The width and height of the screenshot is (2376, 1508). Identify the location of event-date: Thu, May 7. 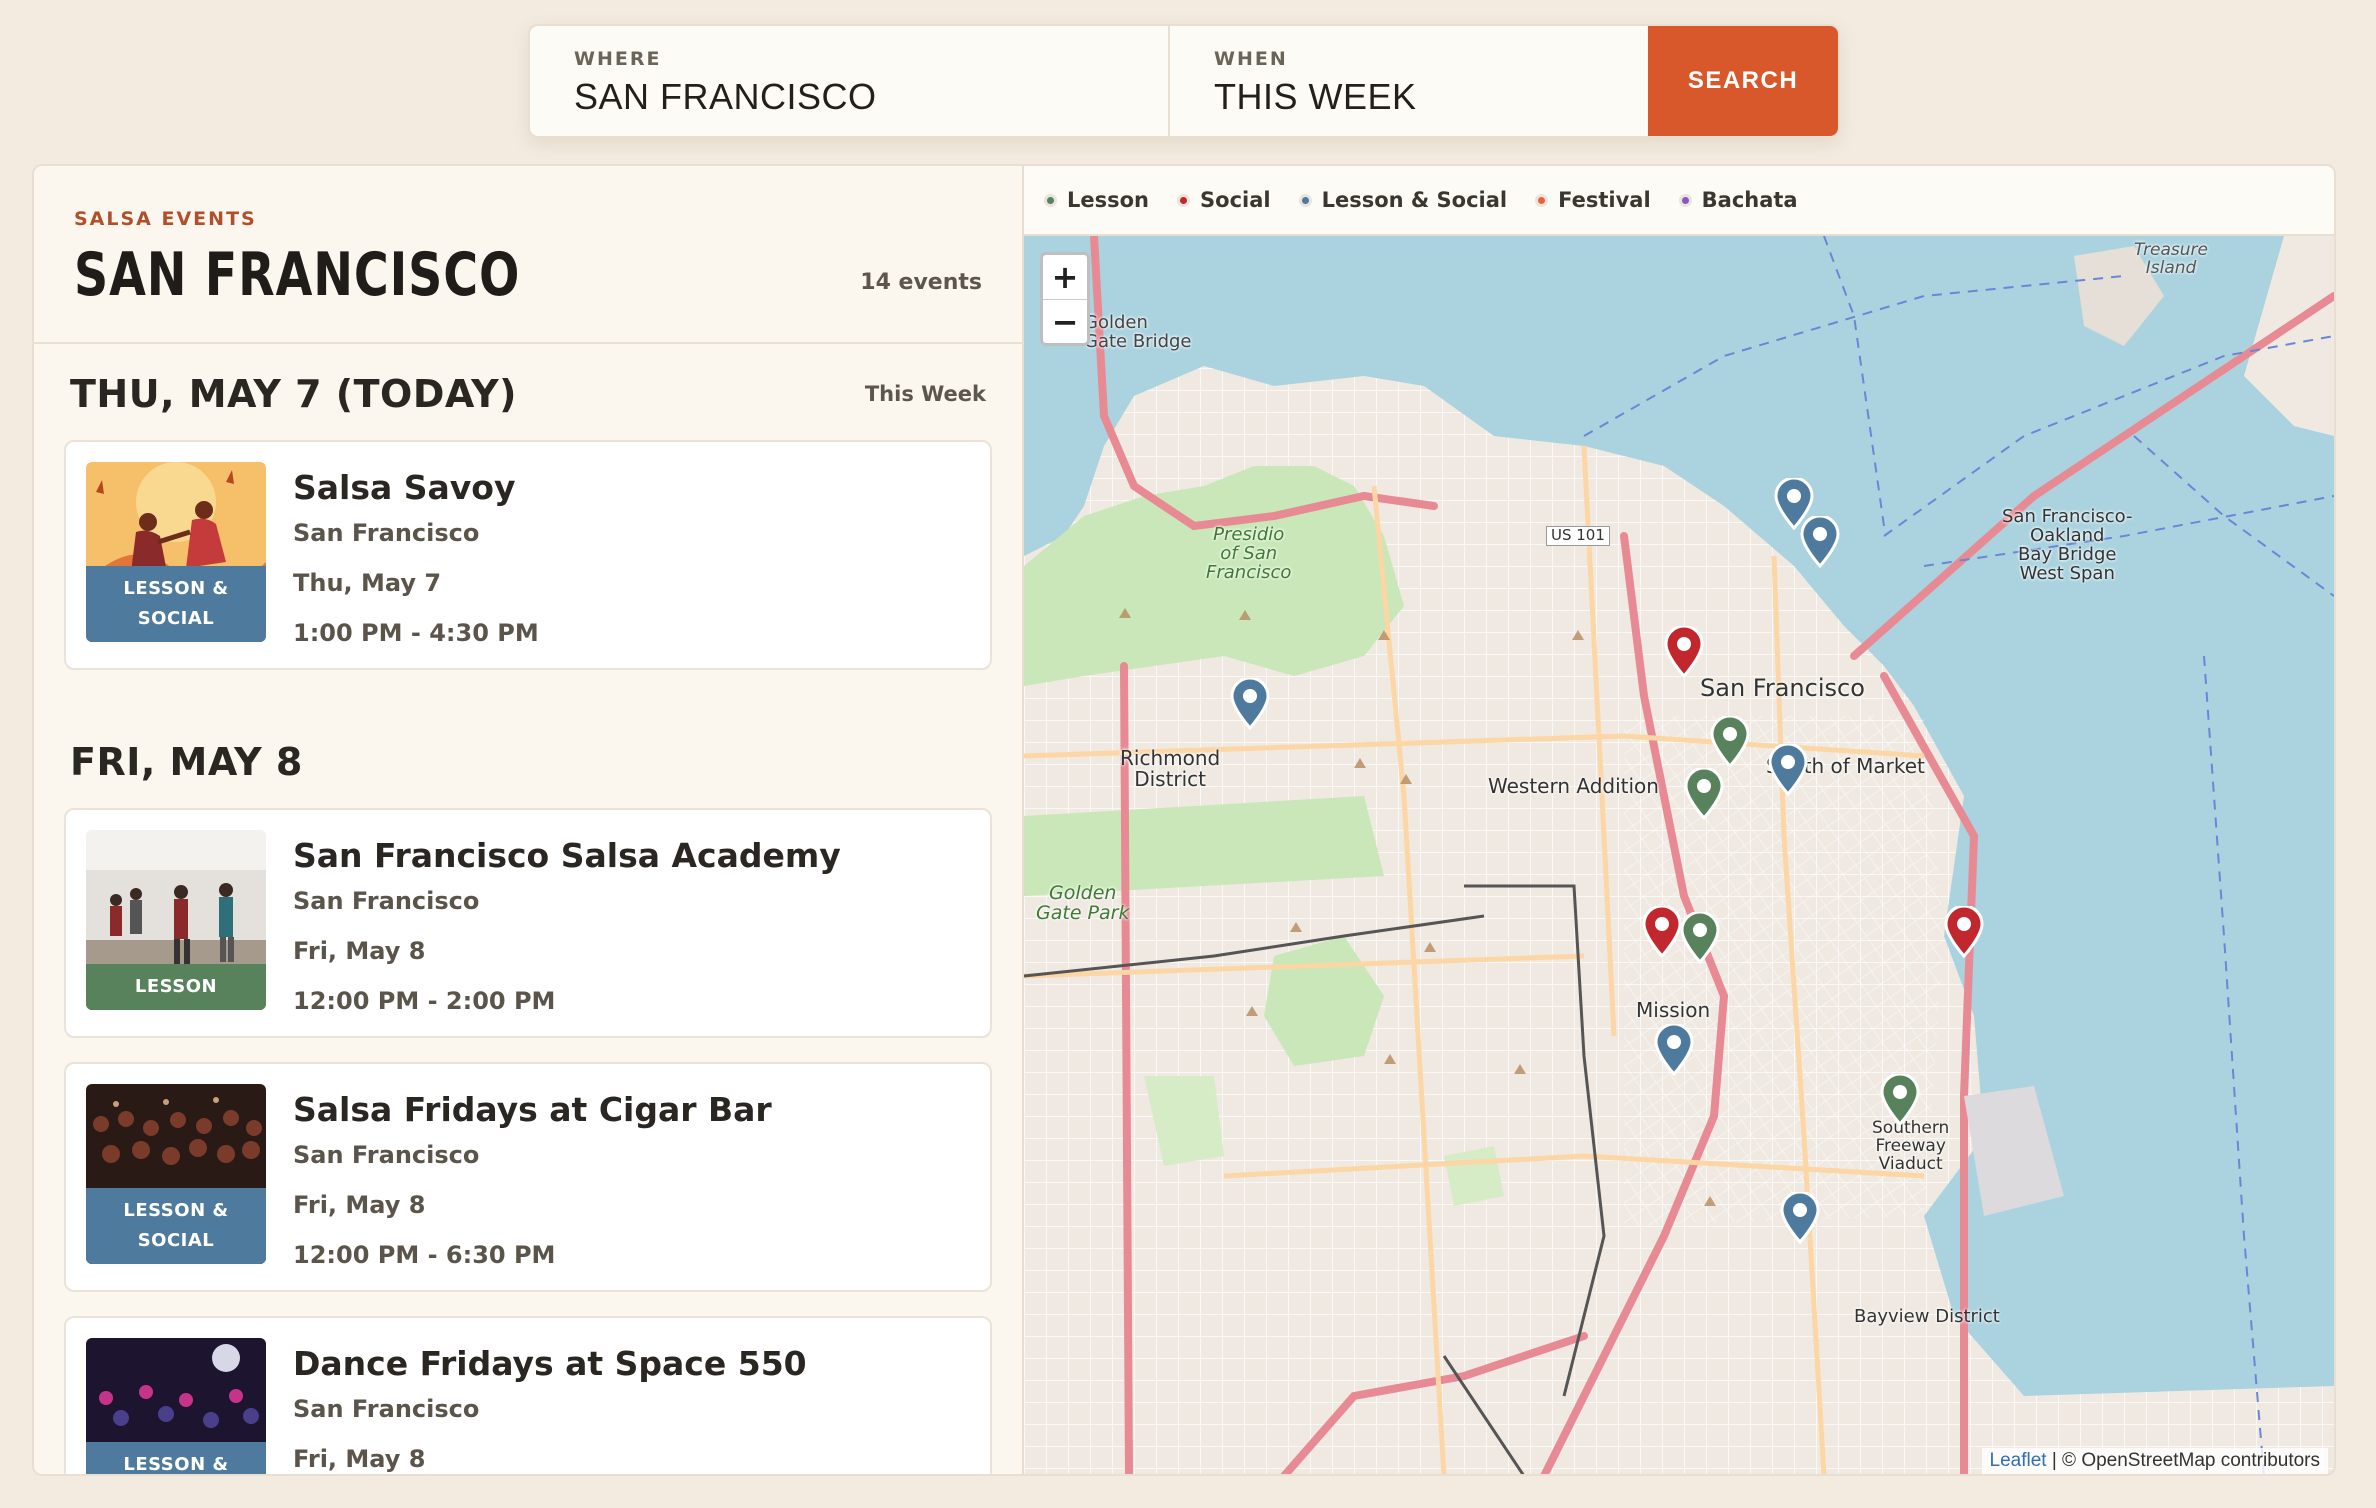
(367, 583).